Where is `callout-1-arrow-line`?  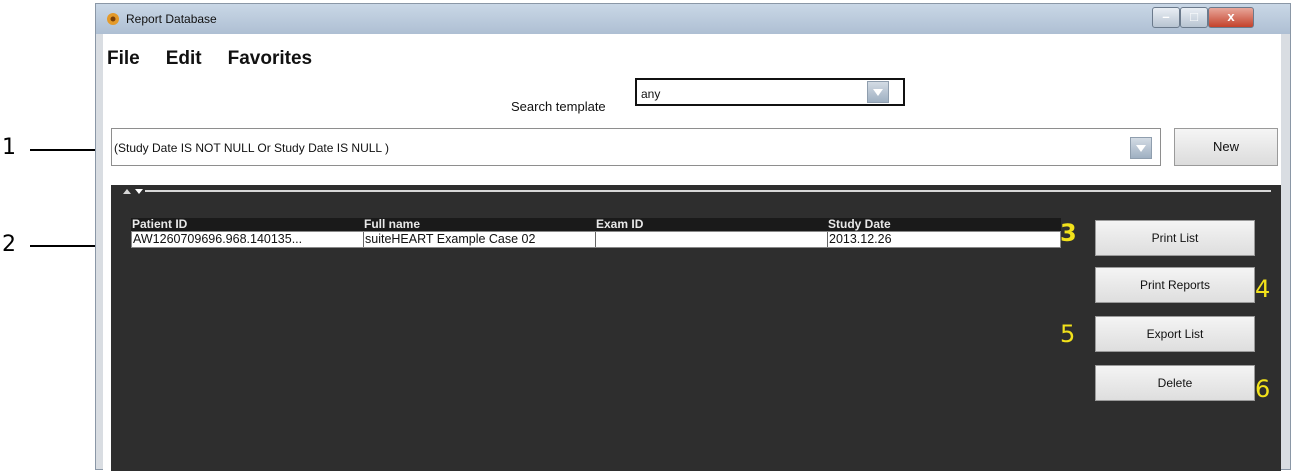 callout-1-arrow-line is located at coordinates (64, 150).